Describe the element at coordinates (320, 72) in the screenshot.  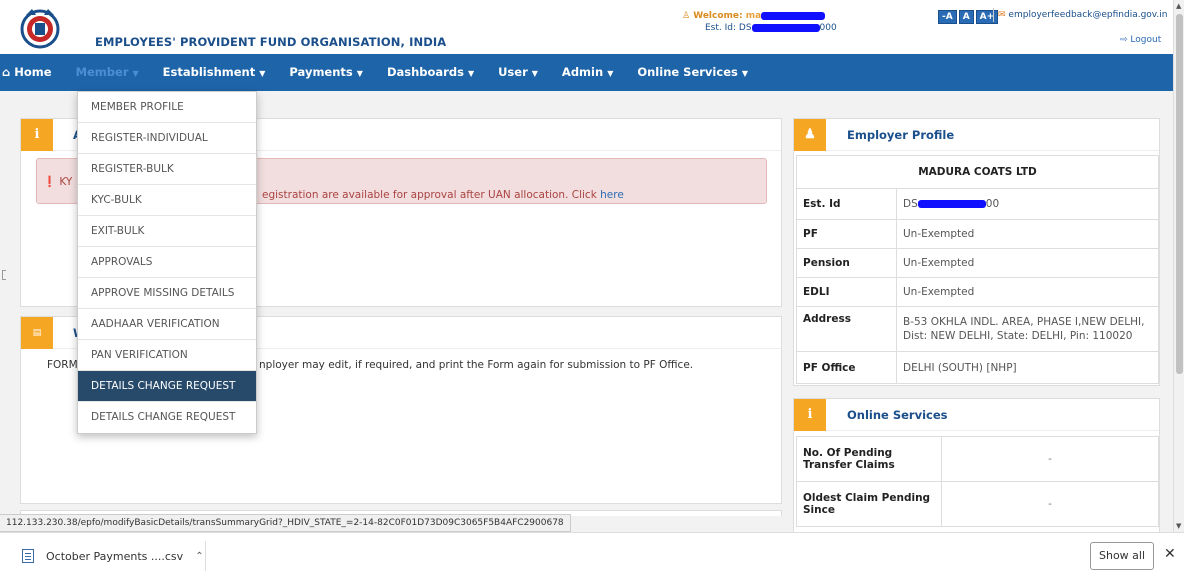
I see `nav-payments-label: Payments` at that location.